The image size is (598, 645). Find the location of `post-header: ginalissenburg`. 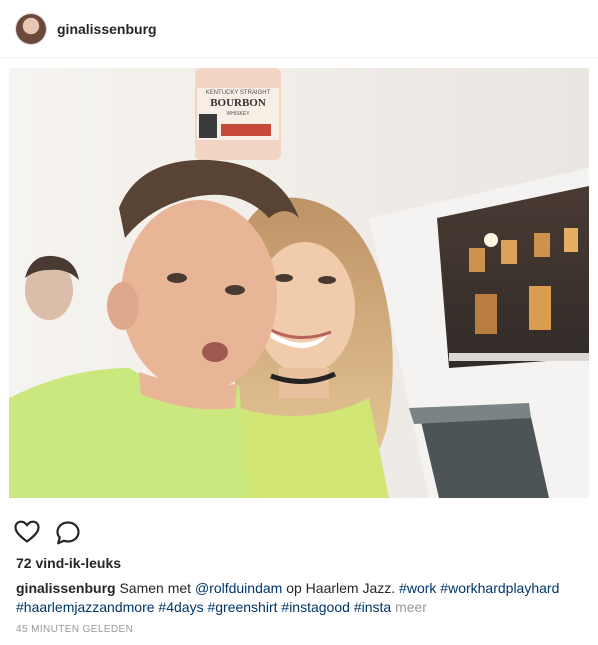

post-header: ginalissenburg is located at coordinates (299, 29).